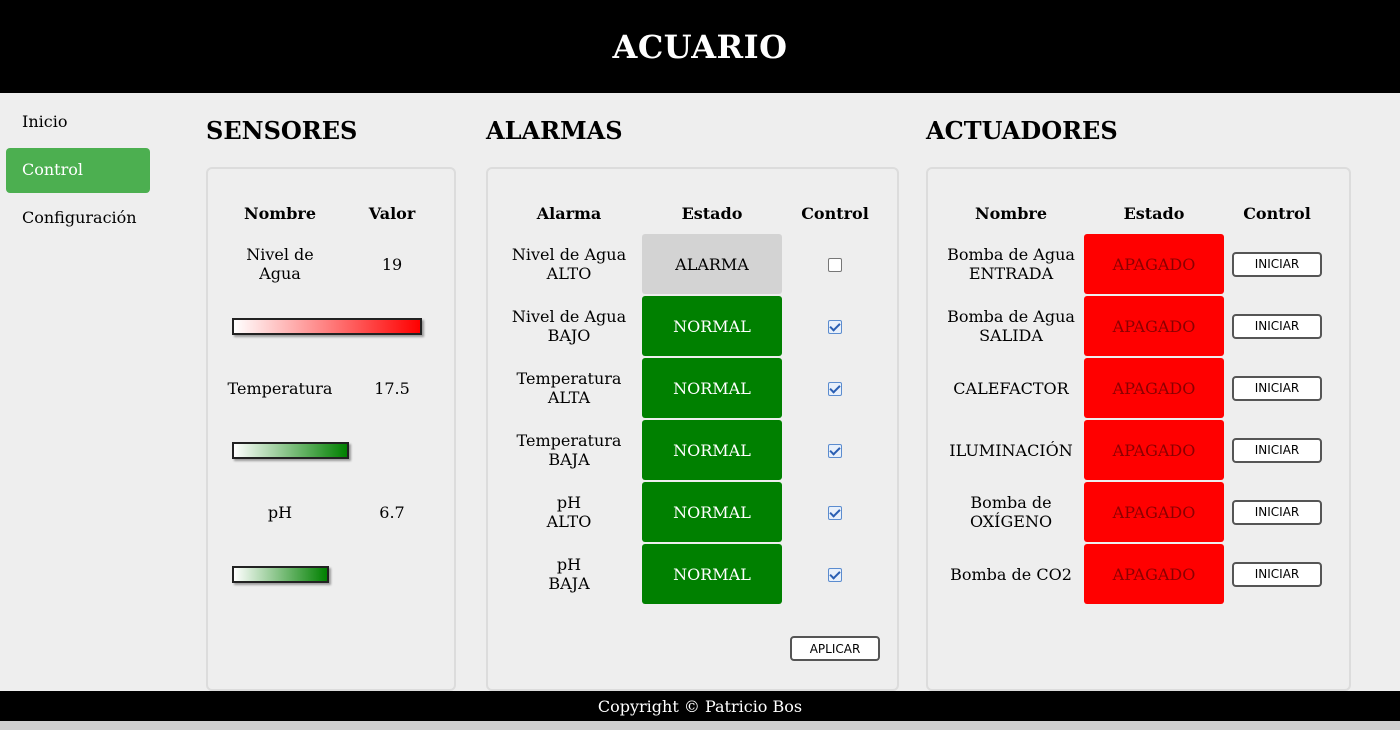 This screenshot has width=1400, height=730. I want to click on actuator-name-line2: OXÍGENO, so click(1011, 521).